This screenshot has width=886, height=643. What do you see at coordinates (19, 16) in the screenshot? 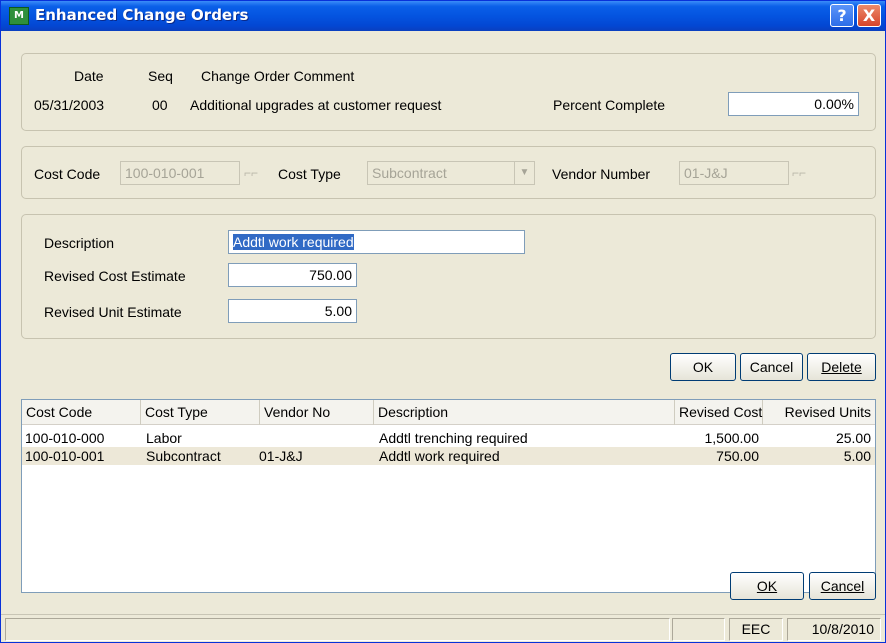
I see `app-icon: M` at bounding box center [19, 16].